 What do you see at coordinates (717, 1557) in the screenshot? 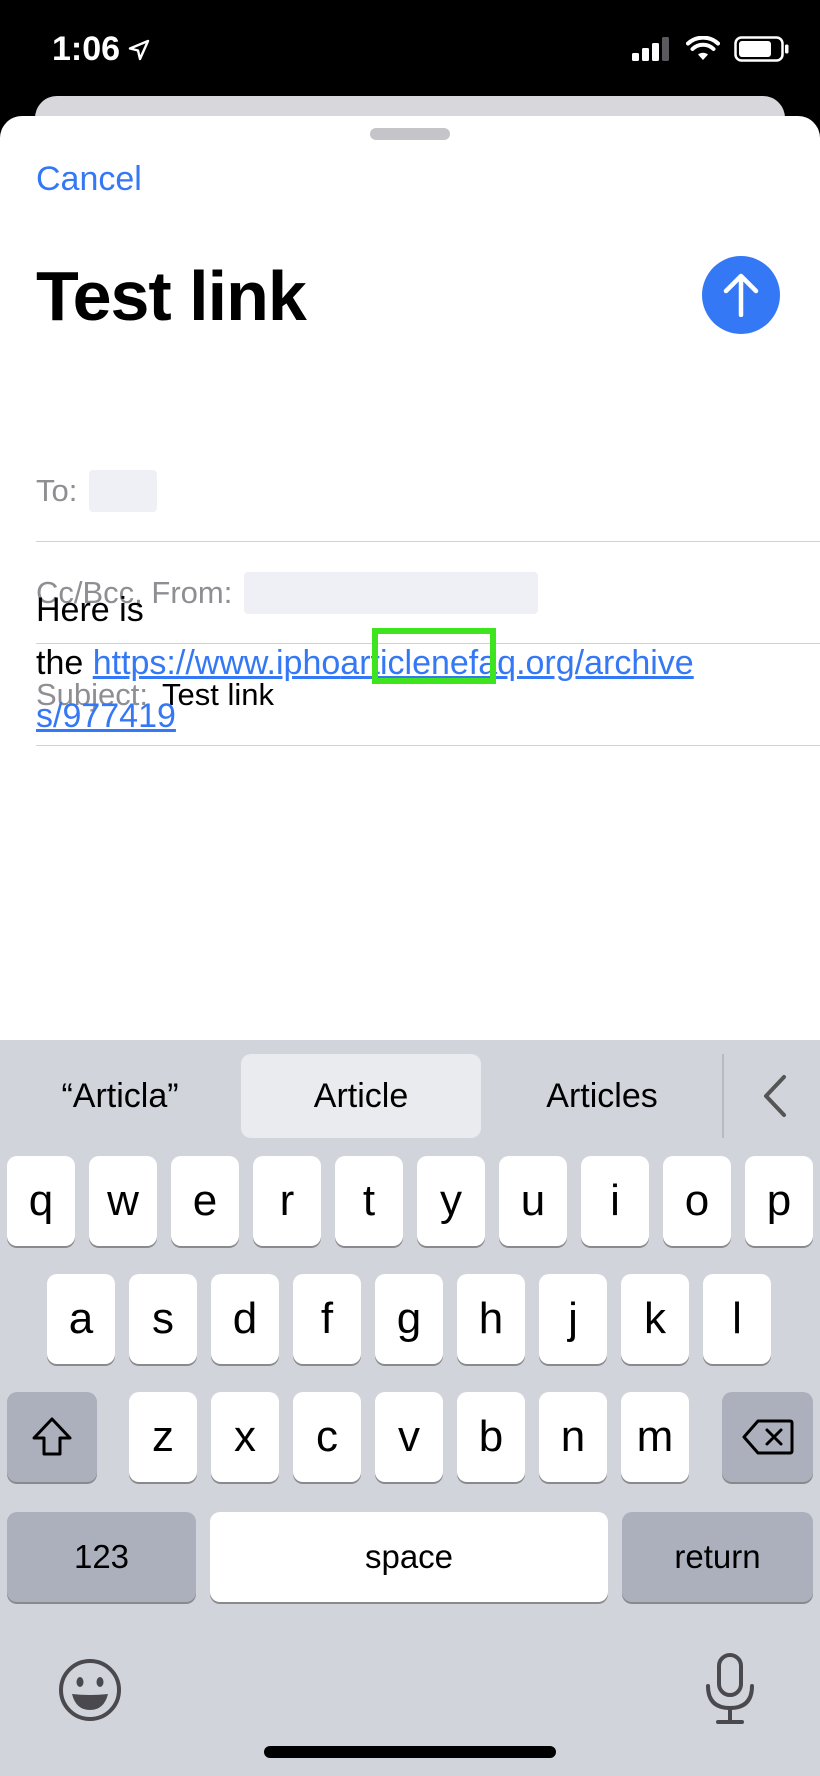
I see `return-key: return` at bounding box center [717, 1557].